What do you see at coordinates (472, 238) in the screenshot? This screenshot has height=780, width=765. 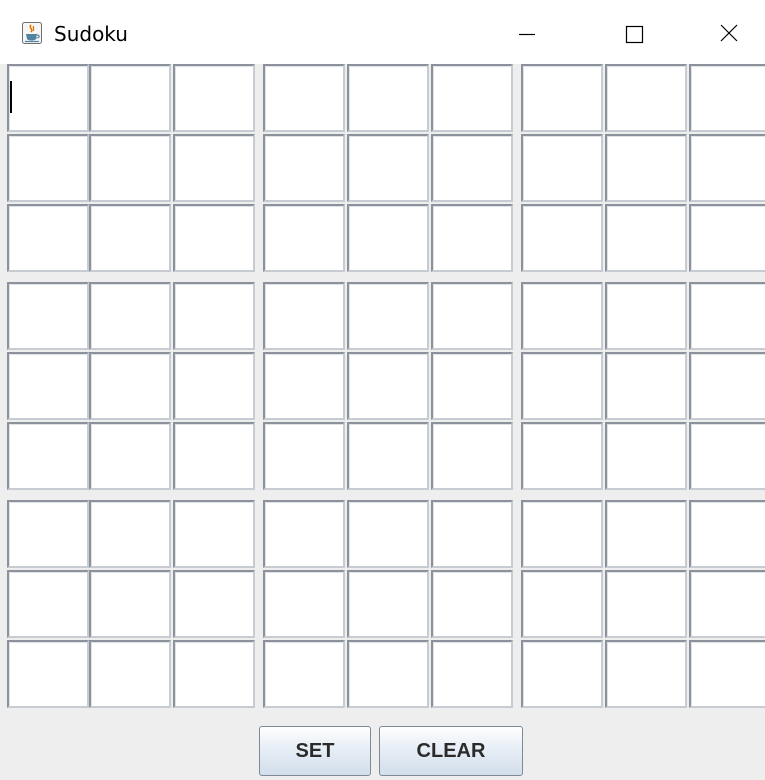 I see `sudoku-cell-r3c6` at bounding box center [472, 238].